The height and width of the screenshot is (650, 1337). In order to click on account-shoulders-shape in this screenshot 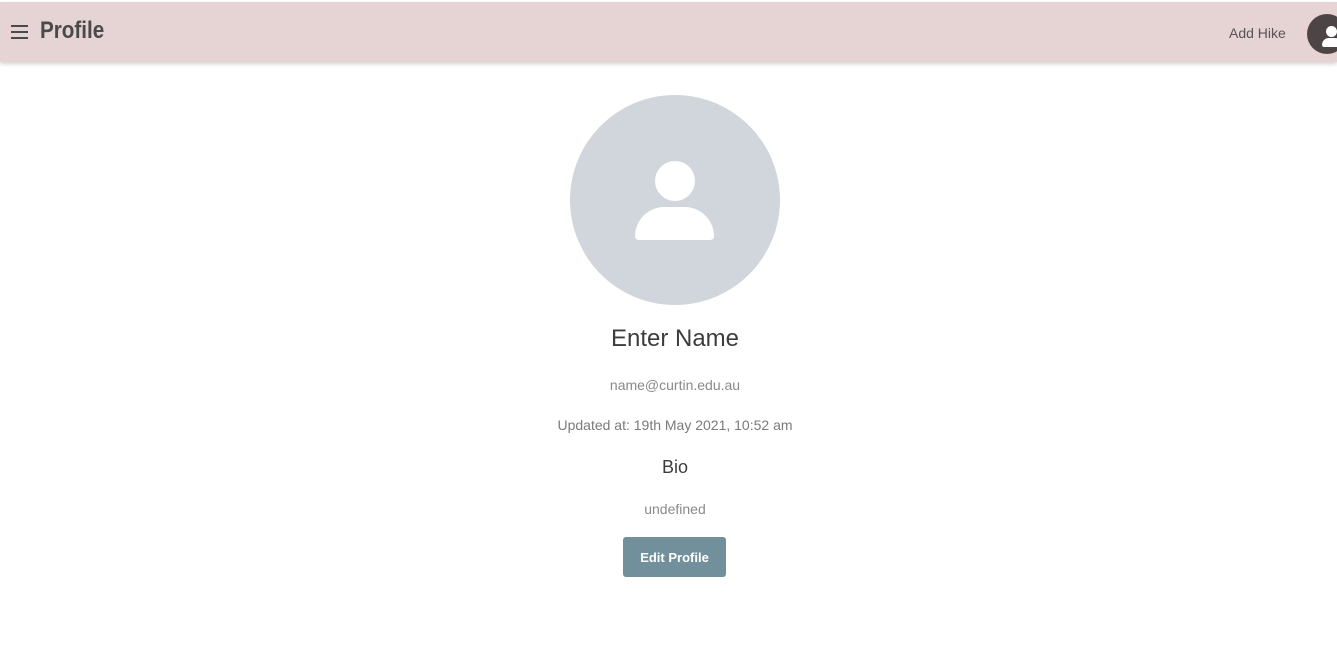, I will do `click(1329, 42)`.